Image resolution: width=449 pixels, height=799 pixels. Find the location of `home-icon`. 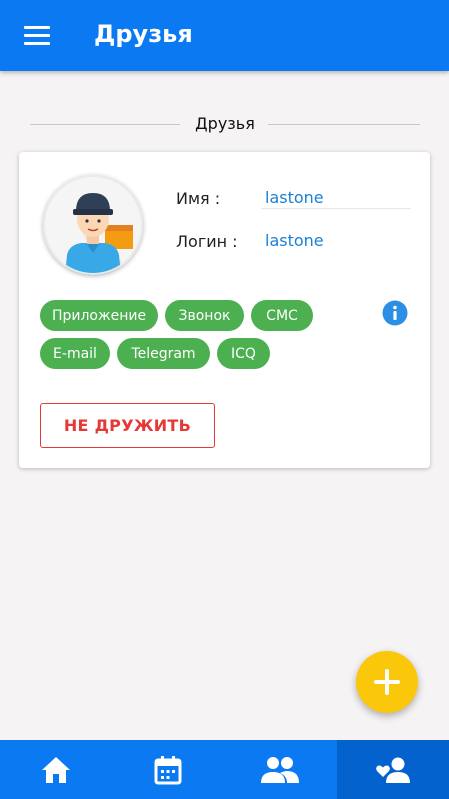

home-icon is located at coordinates (56, 769).